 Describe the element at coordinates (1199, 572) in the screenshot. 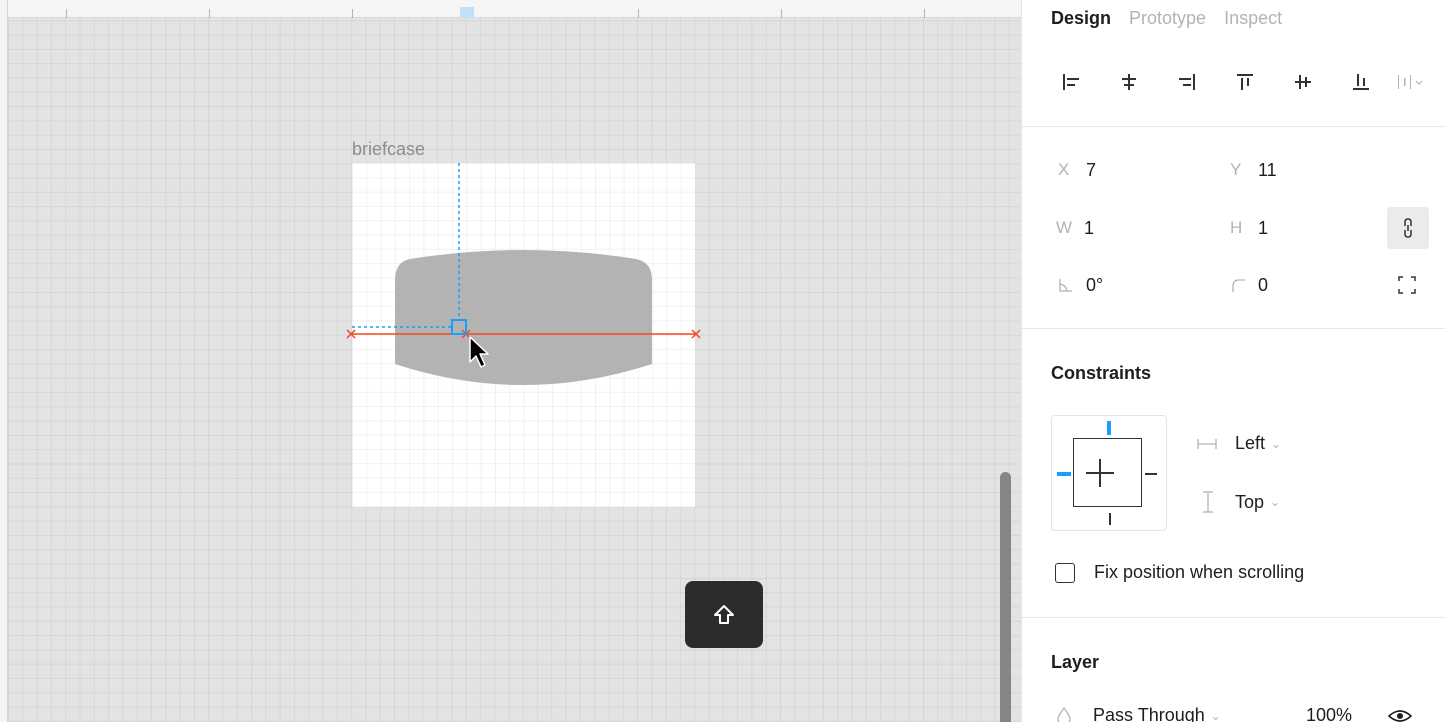

I see `fix-position-label: Fix position when scrolling` at that location.